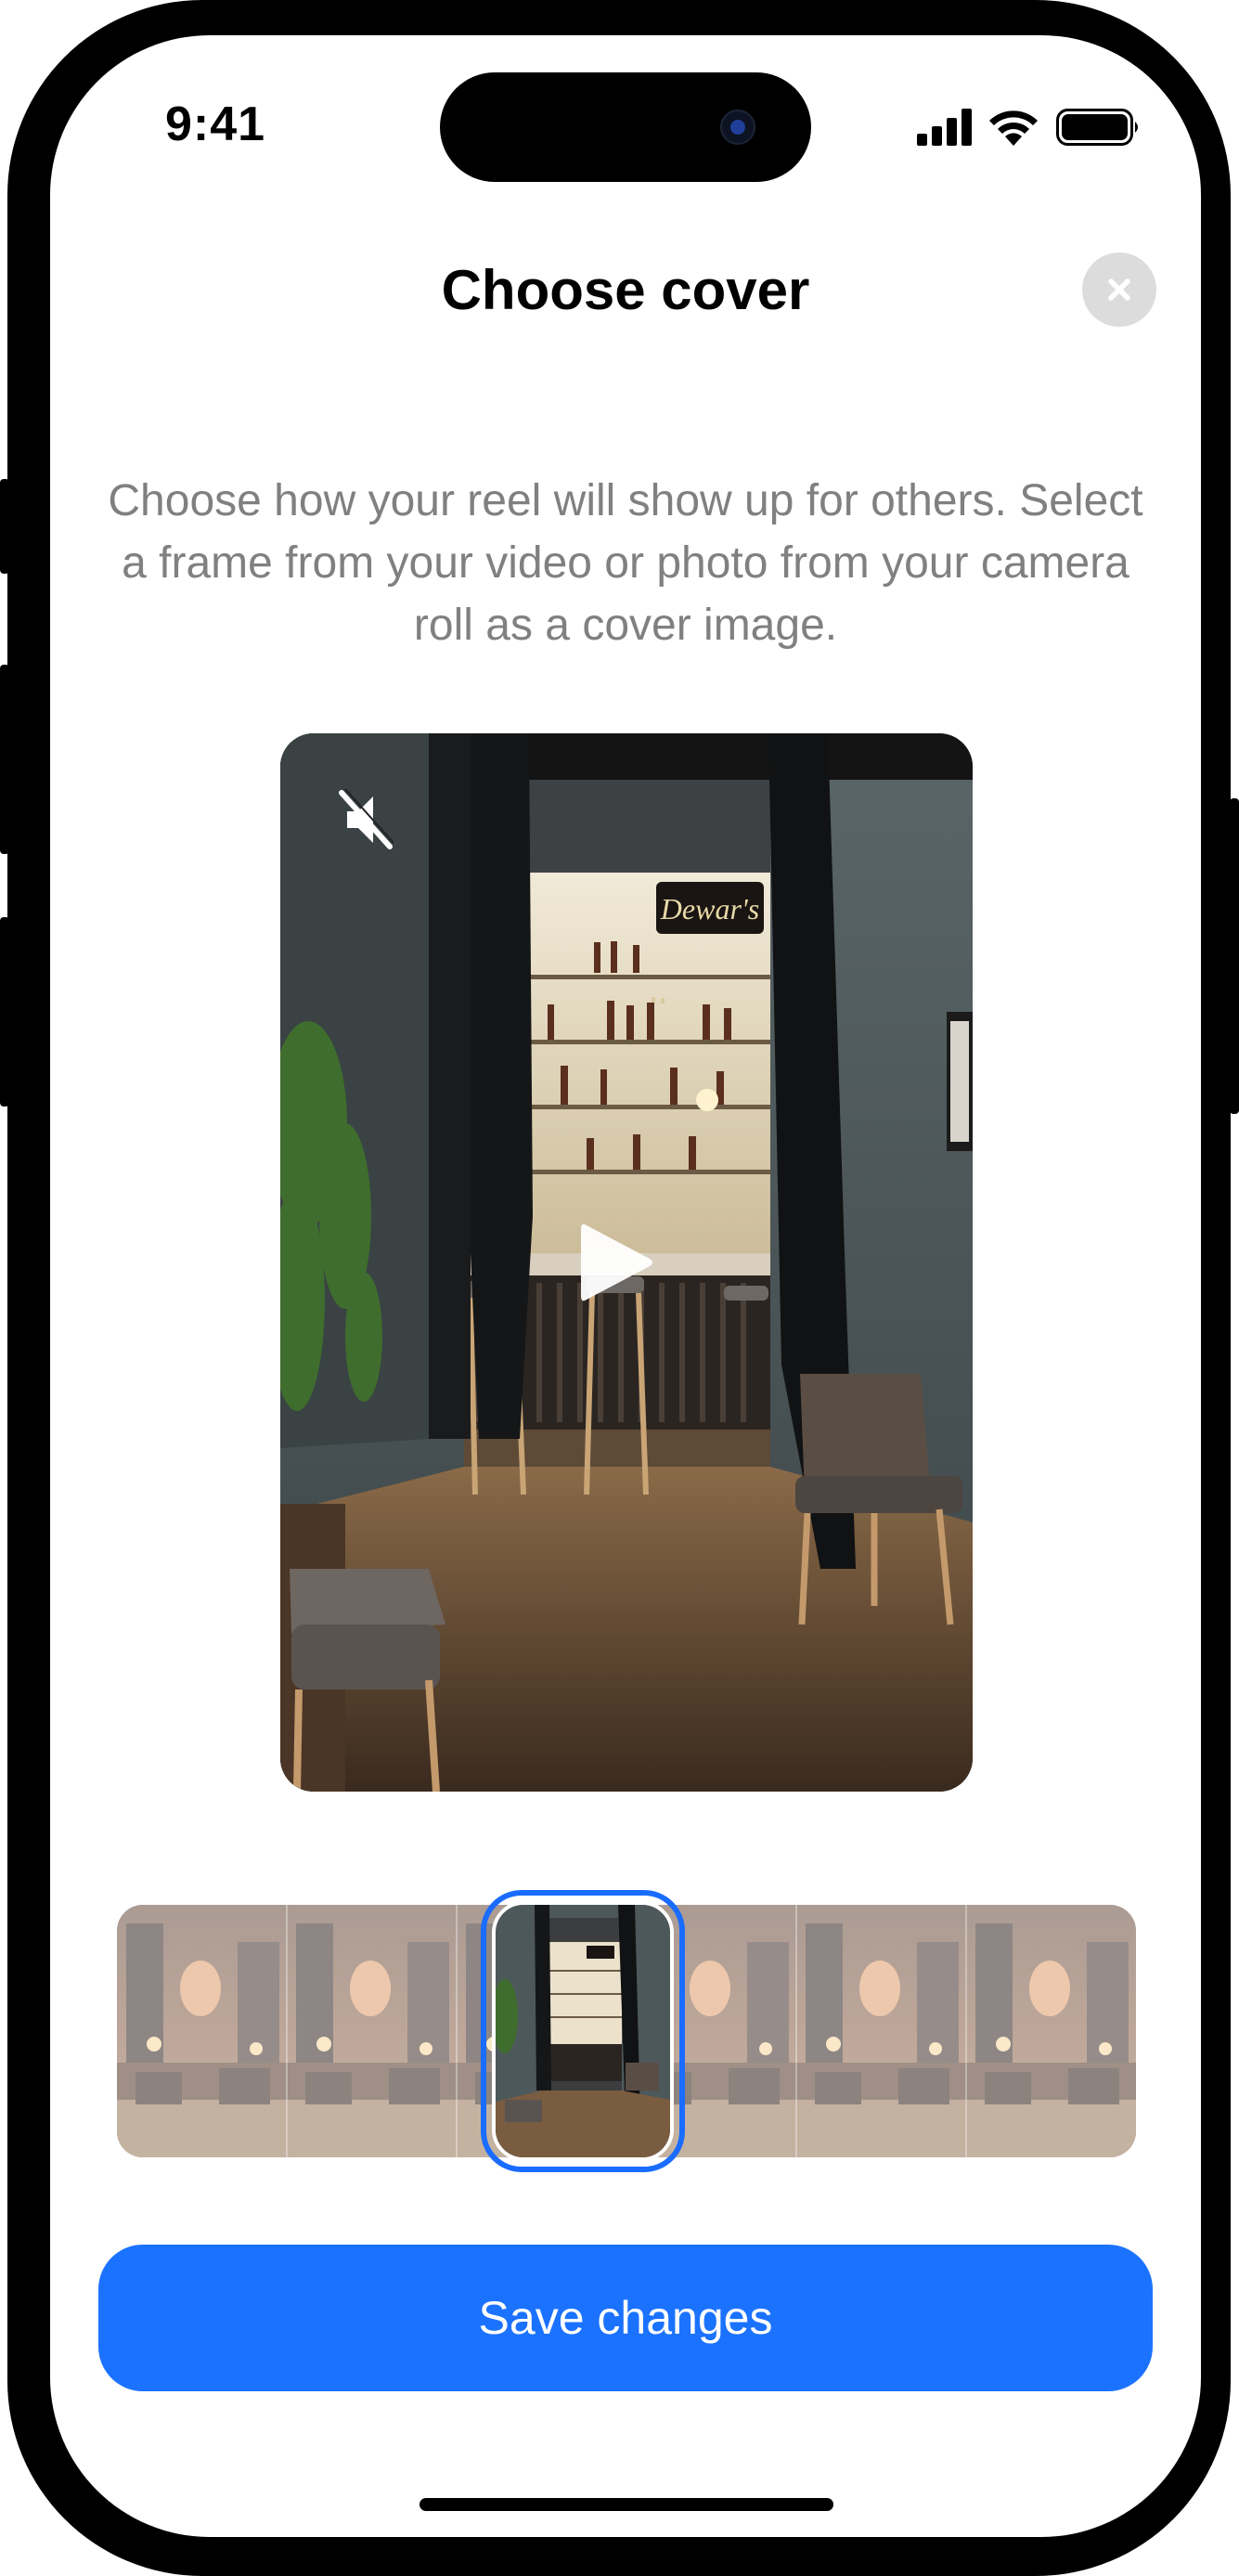 This screenshot has width=1239, height=2576. Describe the element at coordinates (625, 127) in the screenshot. I see `dynamic-island` at that location.